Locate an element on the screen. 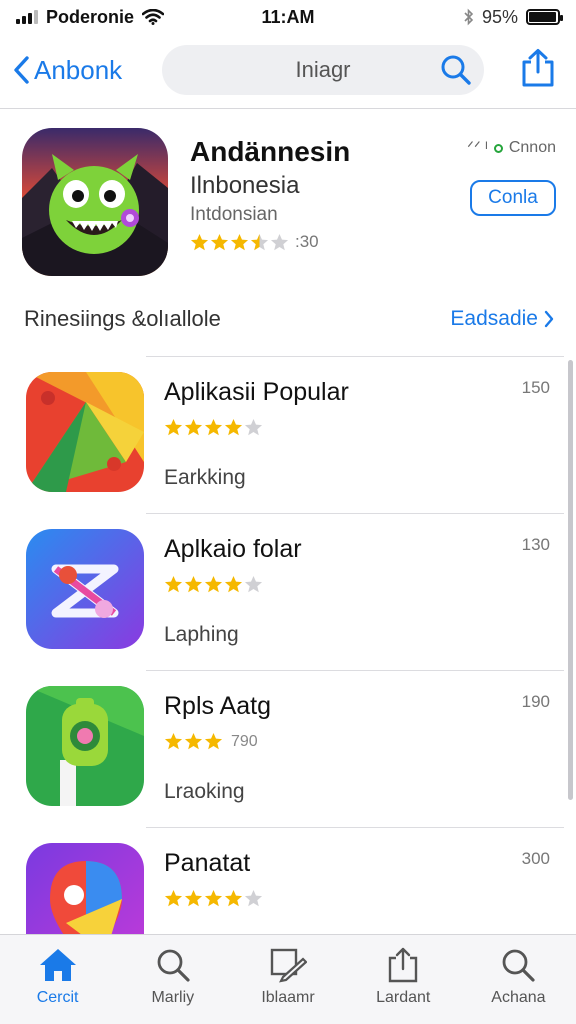 This screenshot has width=576, height=1024. tab-search-alt: Achana is located at coordinates (518, 979).